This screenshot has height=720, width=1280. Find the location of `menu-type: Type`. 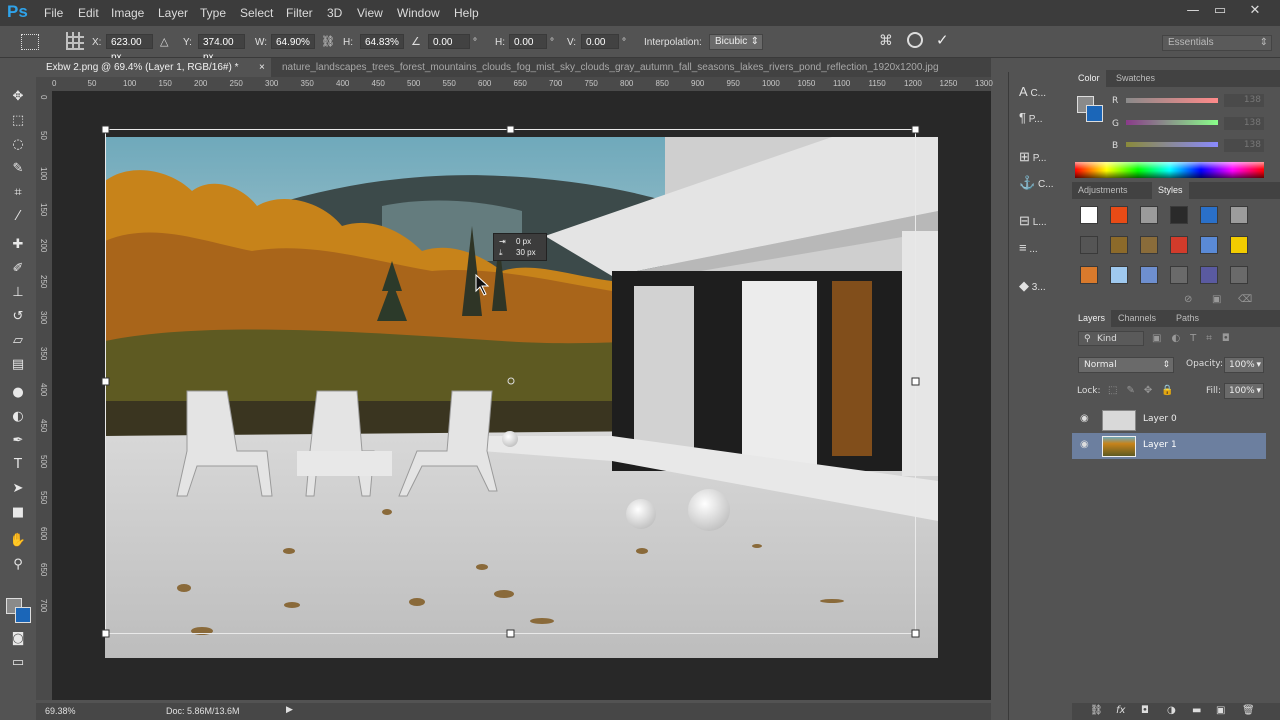

menu-type: Type is located at coordinates (213, 13).